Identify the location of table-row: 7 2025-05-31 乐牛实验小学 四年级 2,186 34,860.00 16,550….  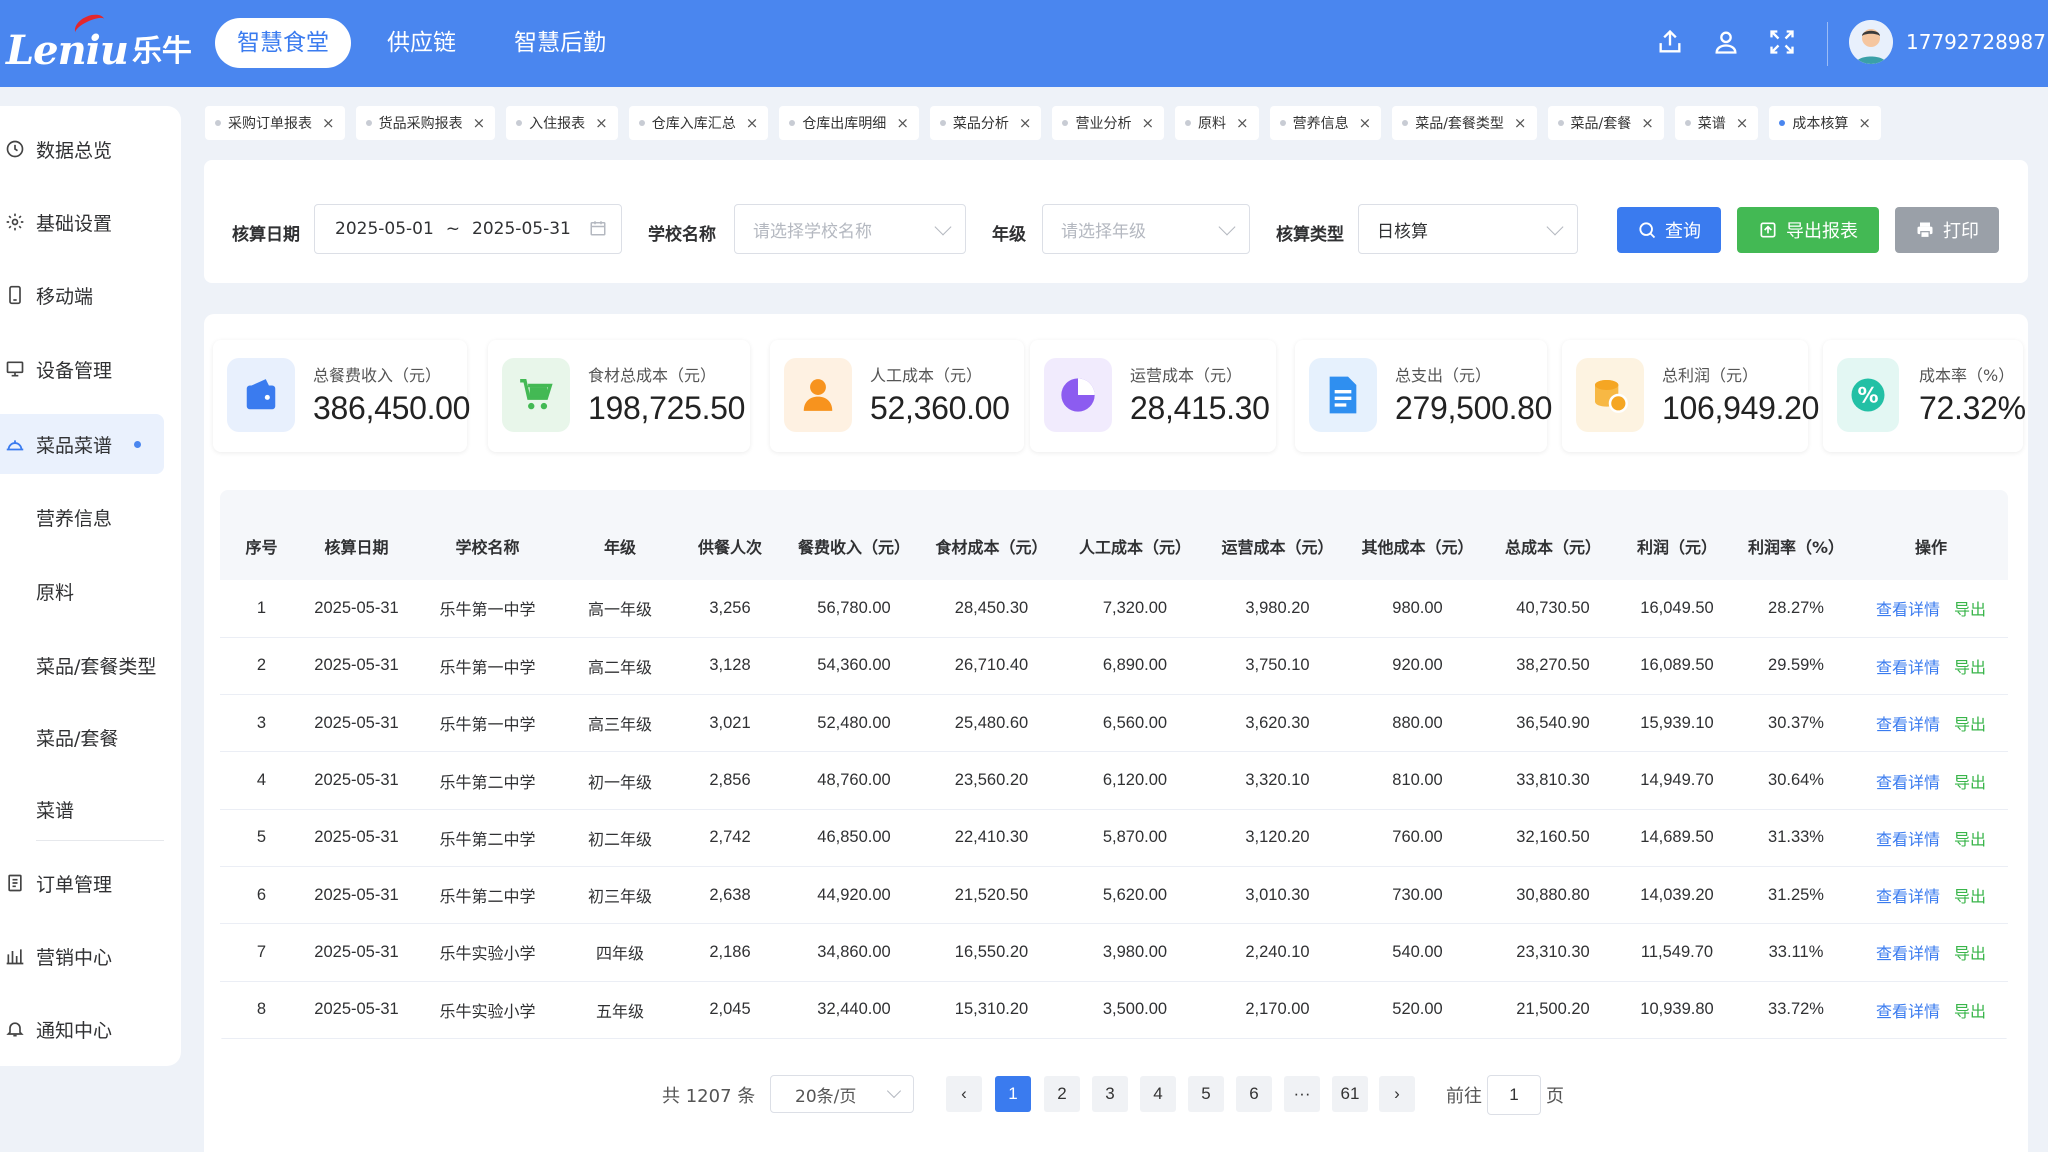
(1114, 953).